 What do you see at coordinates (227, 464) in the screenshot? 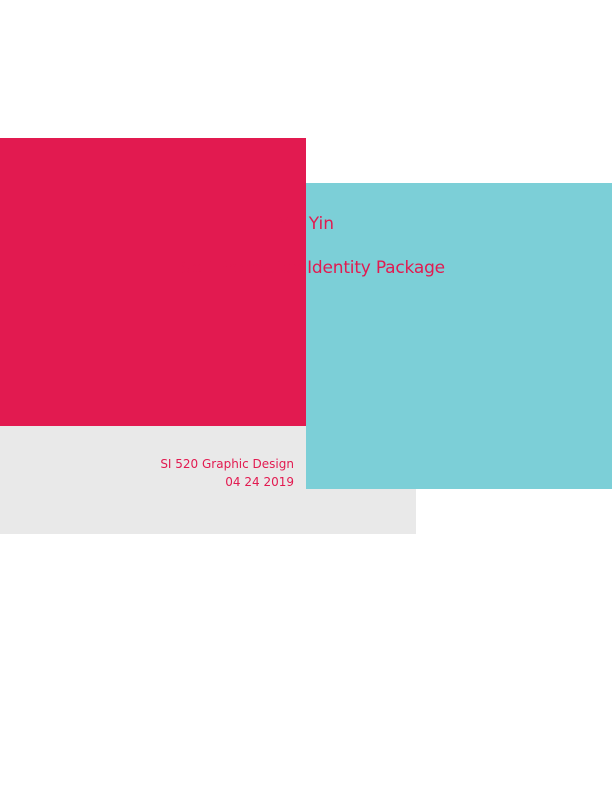
I see `course-label: SI 520 Graphic Design` at bounding box center [227, 464].